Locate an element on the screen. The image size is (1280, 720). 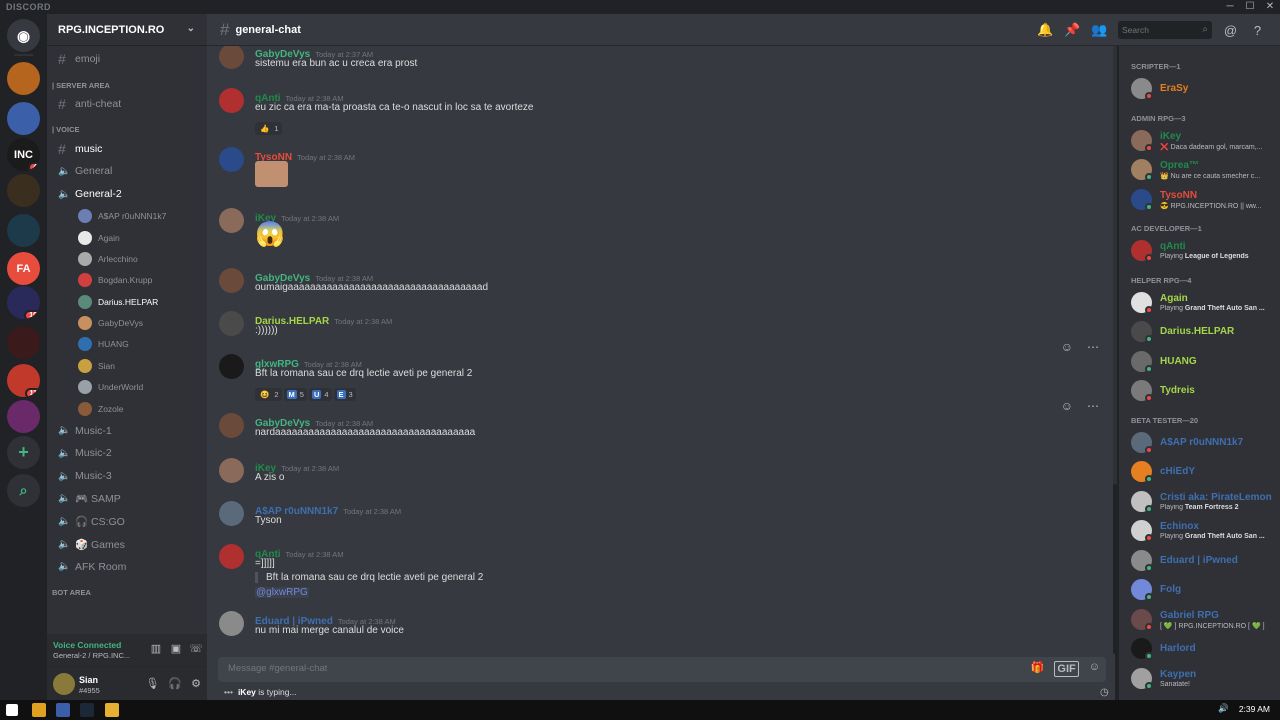
member-item: EraSy is located at coordinates (1205, 88).